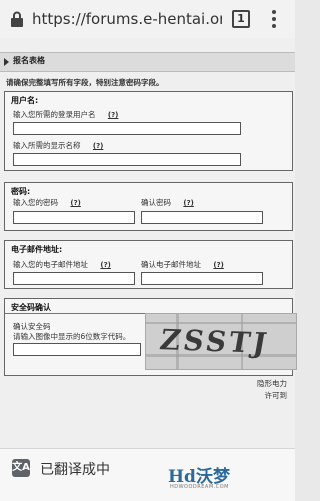 Image resolution: width=320 pixels, height=501 pixels. I want to click on confirm-email-help-link: (?), so click(218, 265).